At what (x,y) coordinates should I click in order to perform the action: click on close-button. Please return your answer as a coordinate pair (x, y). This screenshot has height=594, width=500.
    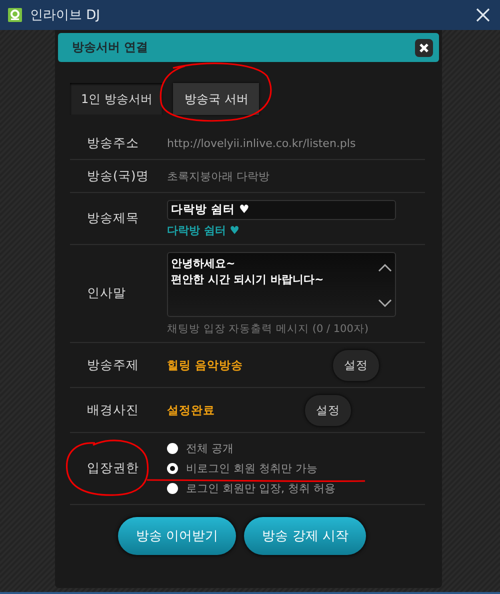
    Looking at the image, I should click on (424, 47).